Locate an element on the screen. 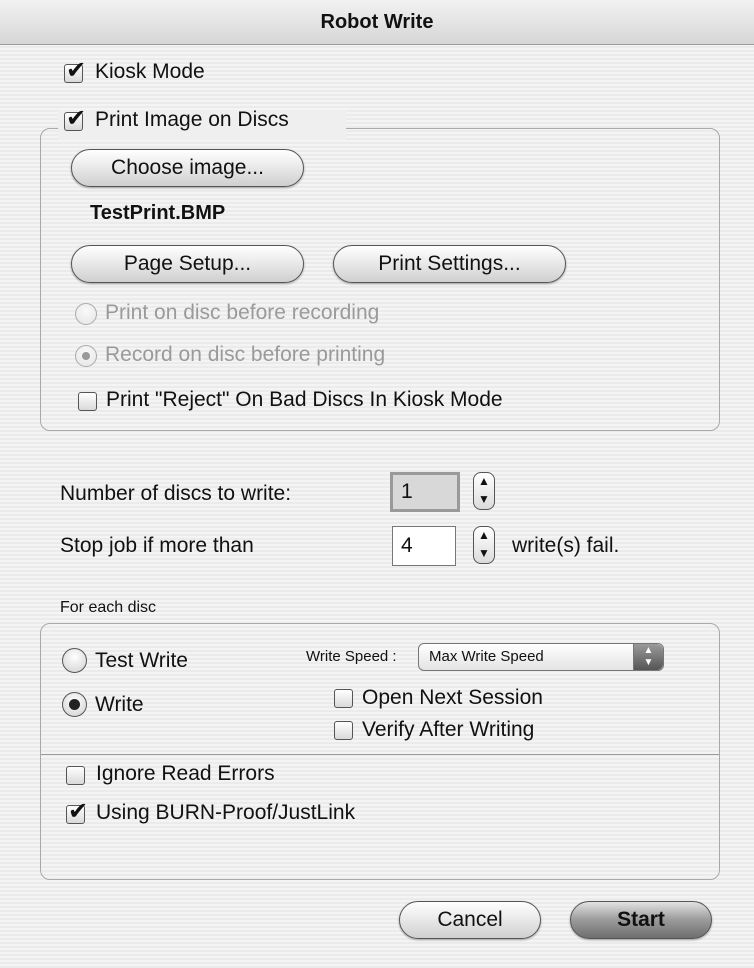 This screenshot has width=754, height=968. popup-arrows-icon: ▲ ▼ is located at coordinates (648, 657).